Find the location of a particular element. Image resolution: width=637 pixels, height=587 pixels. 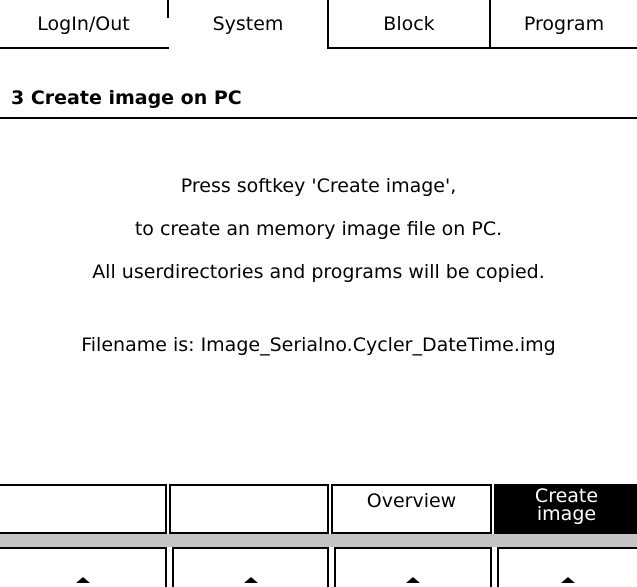

softkey-row: Overview Create image is located at coordinates (318, 509).